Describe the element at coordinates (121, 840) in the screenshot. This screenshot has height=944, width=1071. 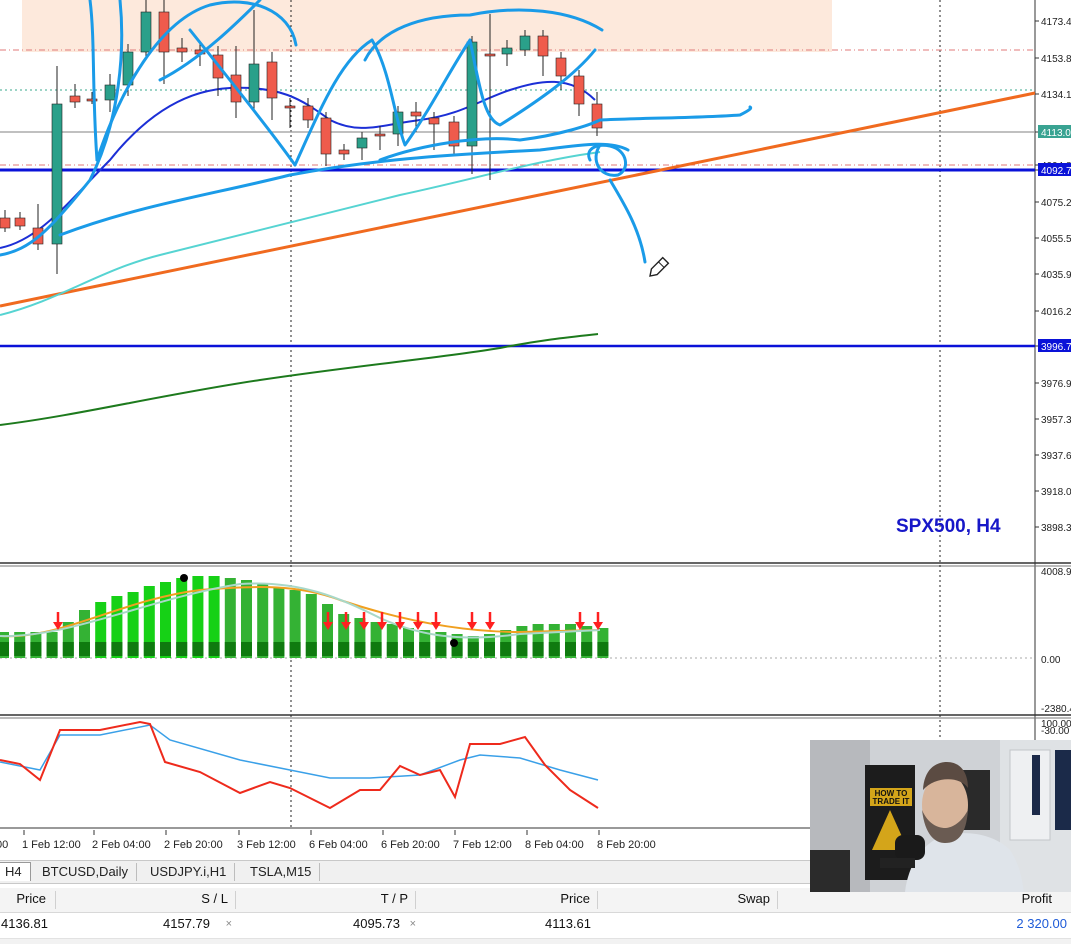
I see `time-label: 2 Feb 04:00` at that location.